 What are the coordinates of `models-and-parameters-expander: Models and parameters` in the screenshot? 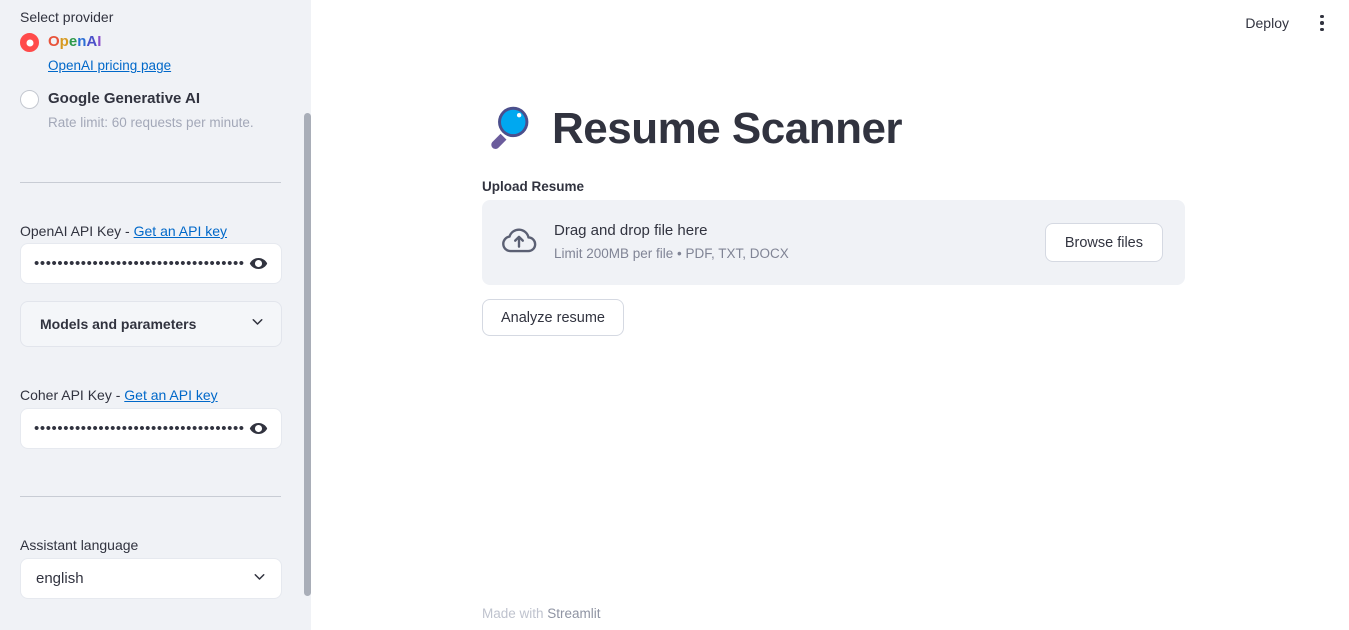 It's located at (151, 324).